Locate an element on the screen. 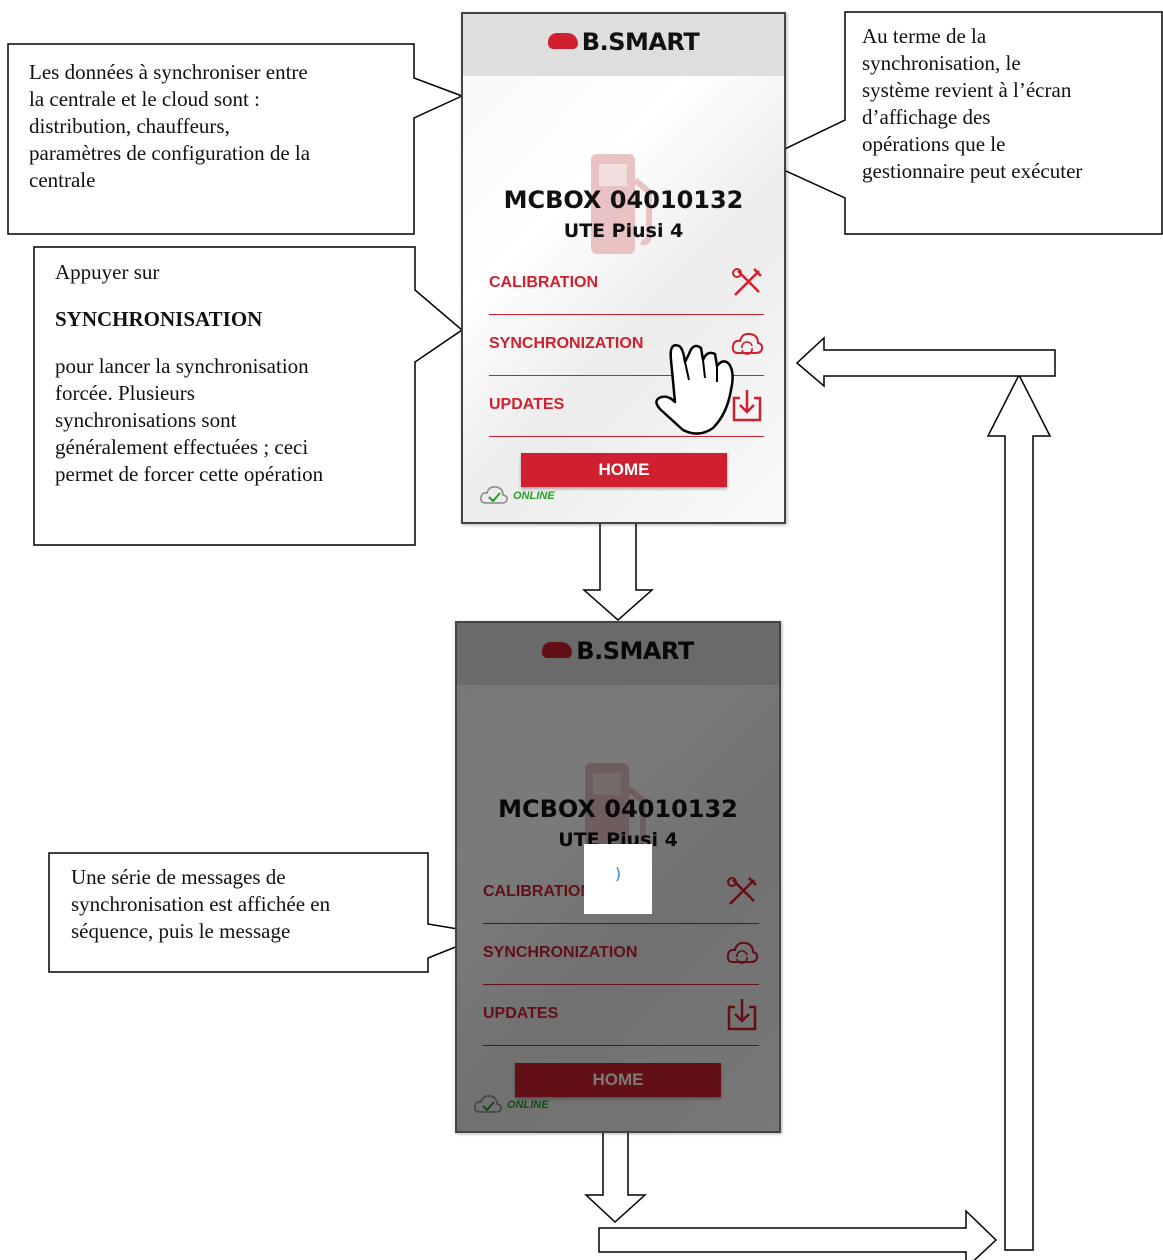 Image resolution: width=1163 pixels, height=1260 pixels. callout-line: Au terme de la is located at coordinates (924, 36).